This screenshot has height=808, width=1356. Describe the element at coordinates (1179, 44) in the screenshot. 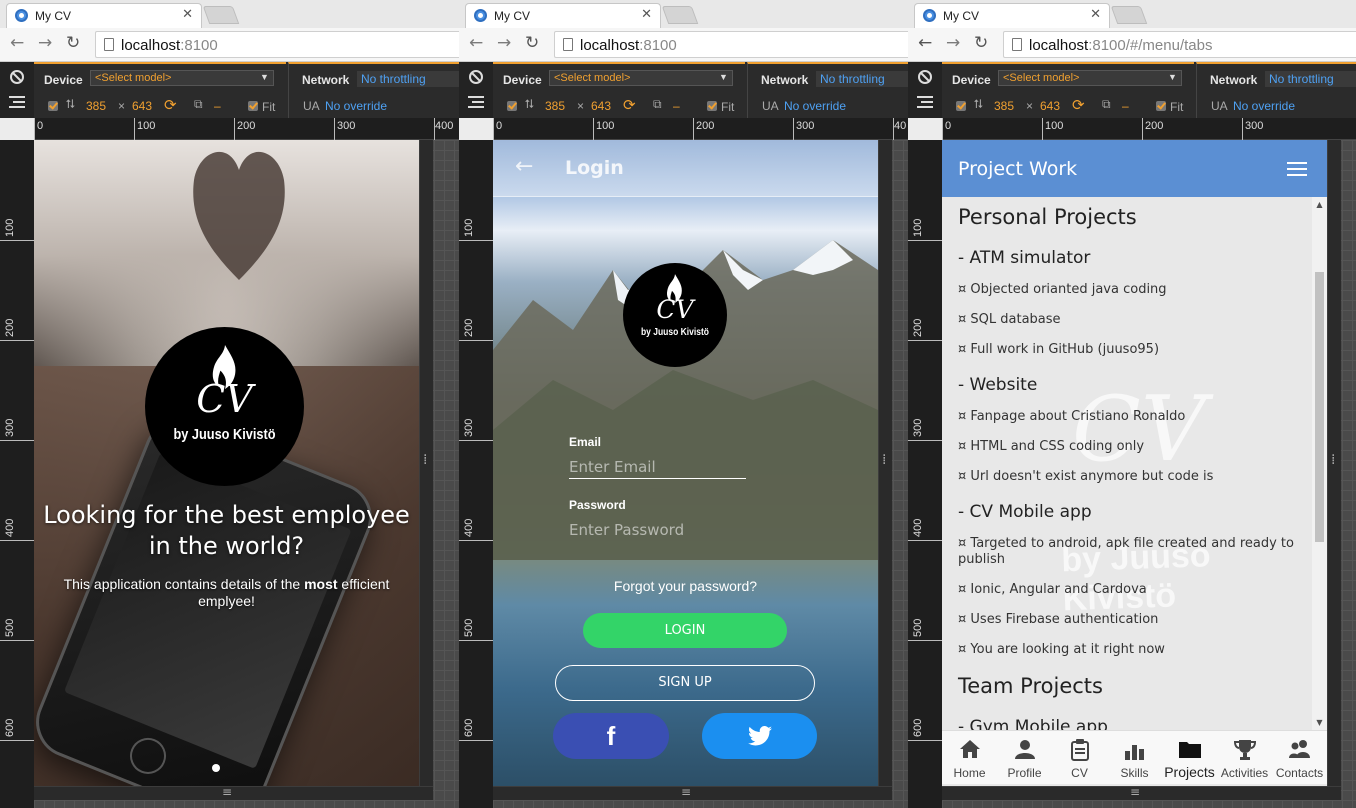

I see `address-bar: localhost:8100/#/menu/tabs` at that location.